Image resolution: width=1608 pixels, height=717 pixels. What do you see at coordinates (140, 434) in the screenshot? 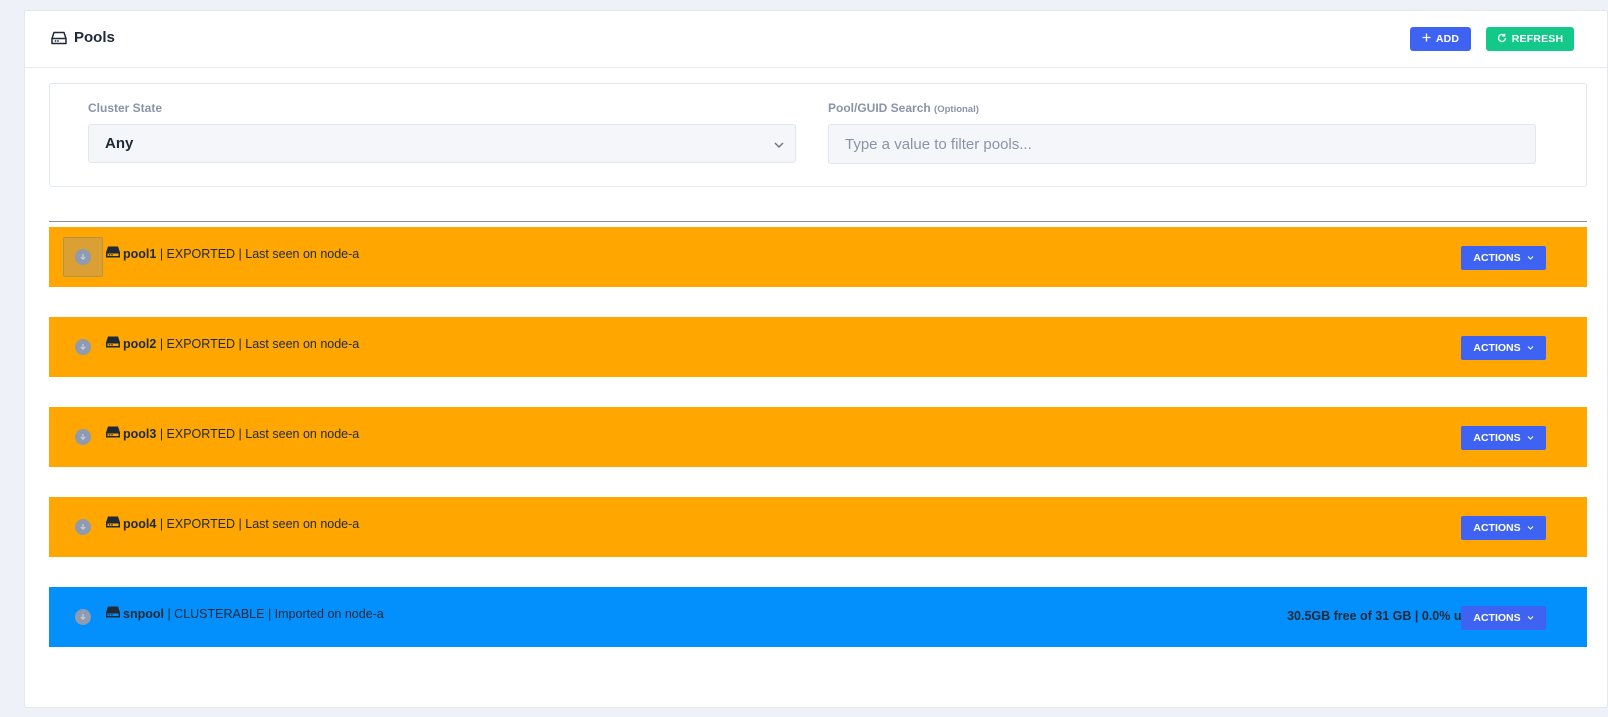
I see `pool-name: pool3` at bounding box center [140, 434].